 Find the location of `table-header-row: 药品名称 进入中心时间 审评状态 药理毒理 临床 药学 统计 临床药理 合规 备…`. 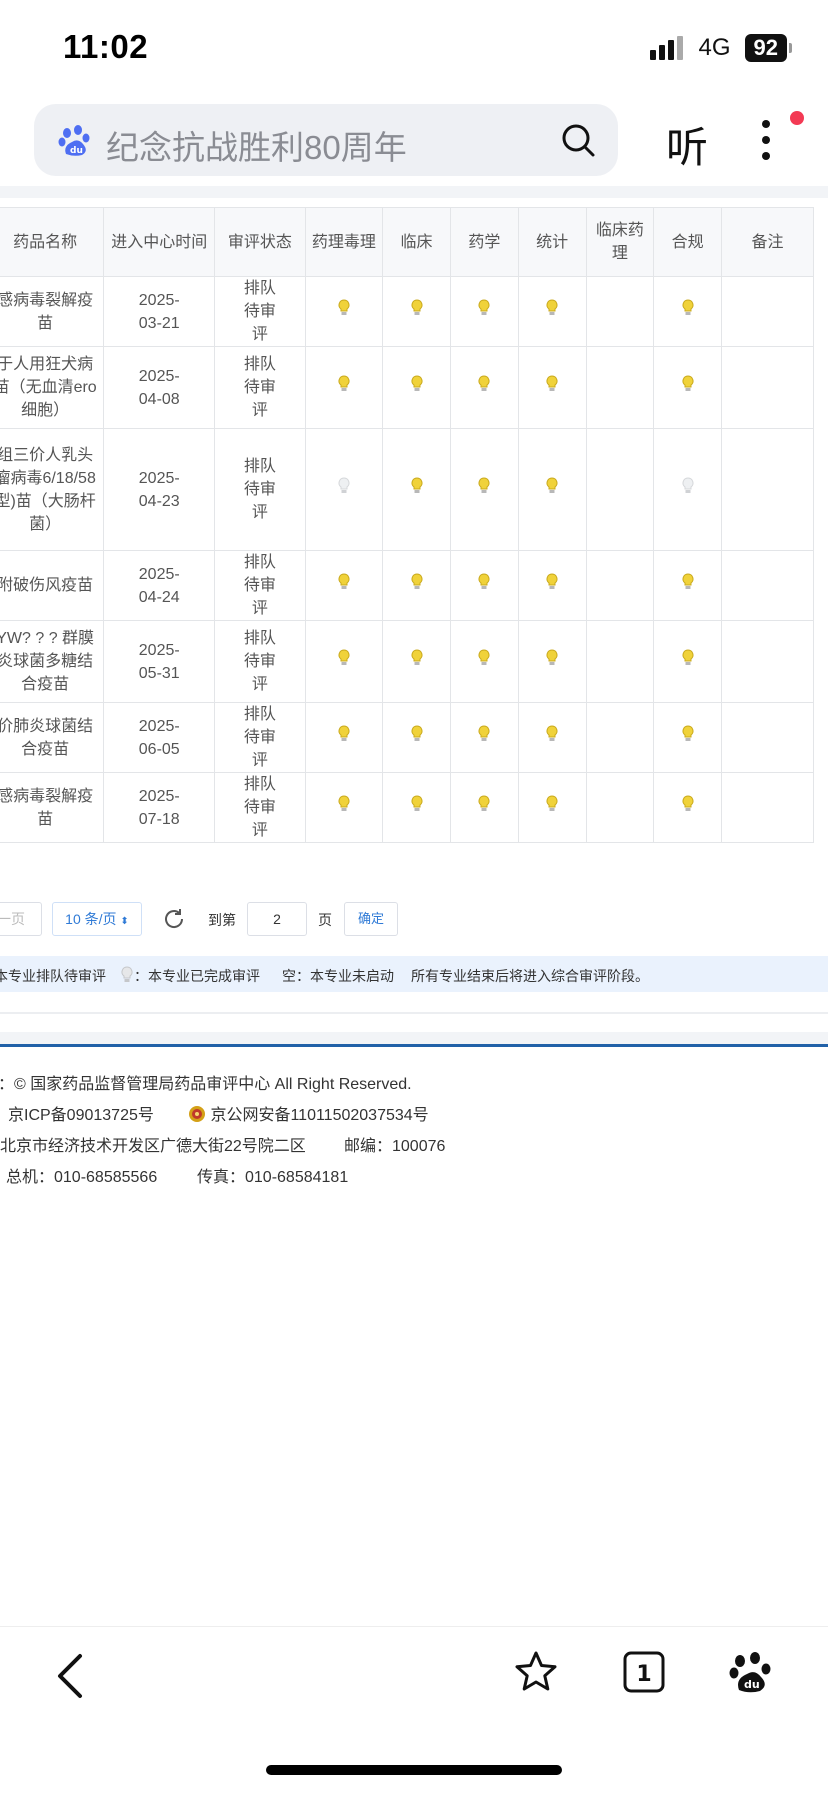

table-header-row: 药品名称 进入中心时间 审评状态 药理毒理 临床 药学 统计 临床药理 合规 备… is located at coordinates (407, 242).